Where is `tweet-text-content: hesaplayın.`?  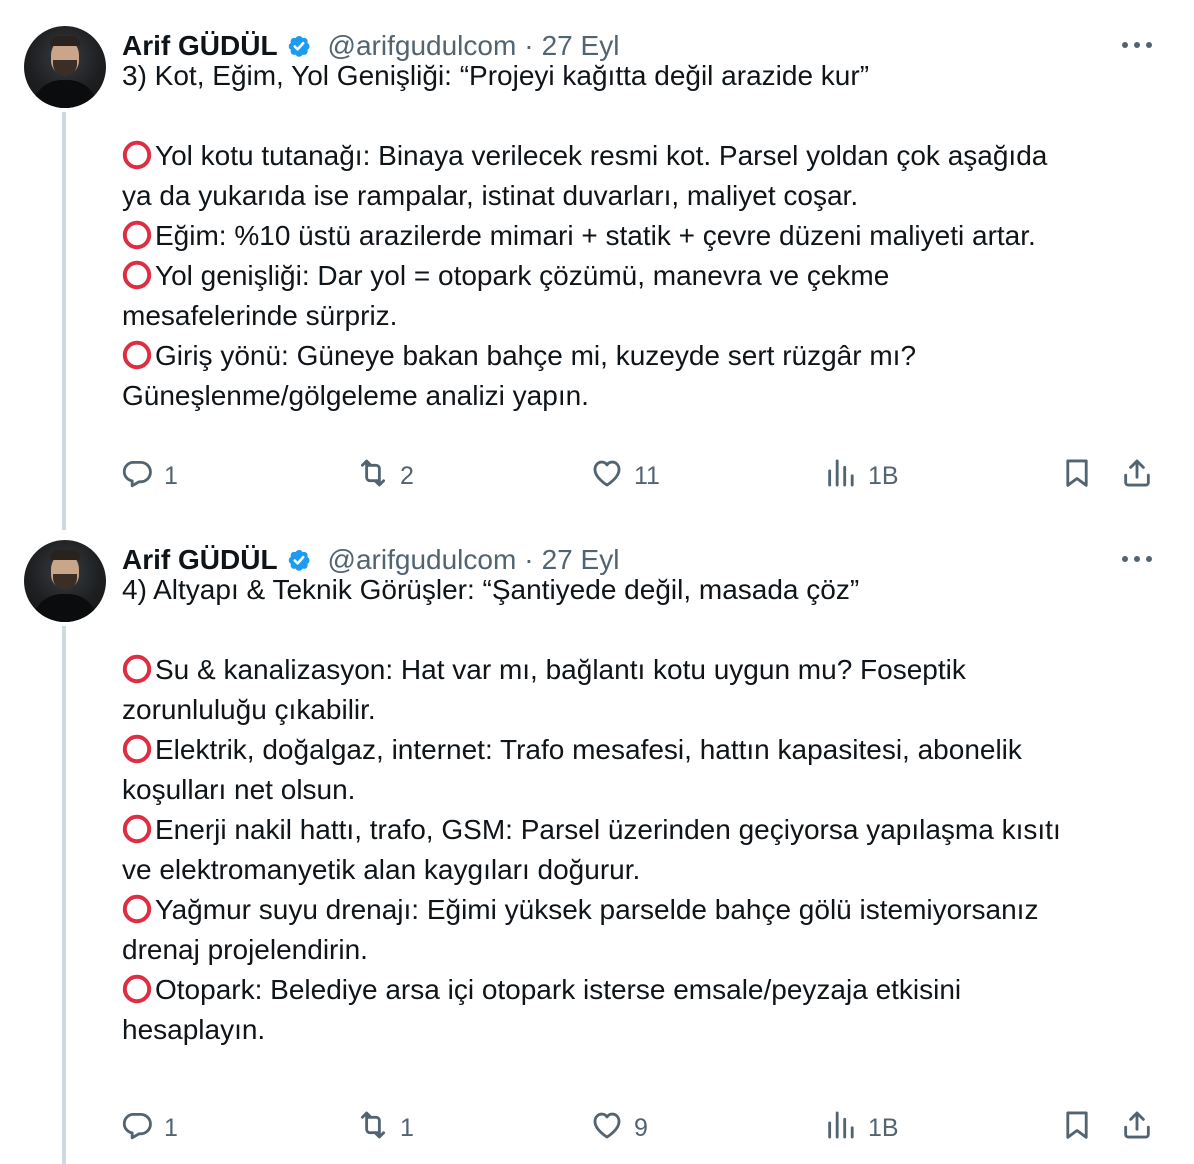 tweet-text-content: hesaplayın. is located at coordinates (194, 1029).